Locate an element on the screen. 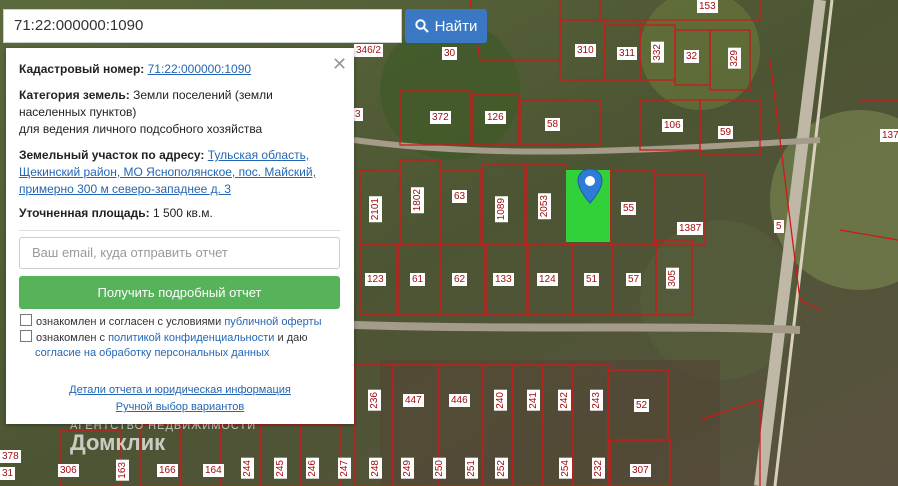 The height and width of the screenshot is (486, 898). map-label: 59 is located at coordinates (726, 132).